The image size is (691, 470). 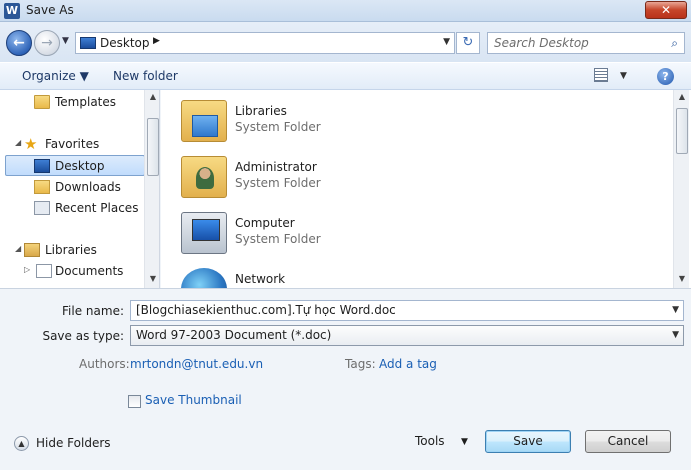 I want to click on file-name-label: File name:, so click(x=93, y=311).